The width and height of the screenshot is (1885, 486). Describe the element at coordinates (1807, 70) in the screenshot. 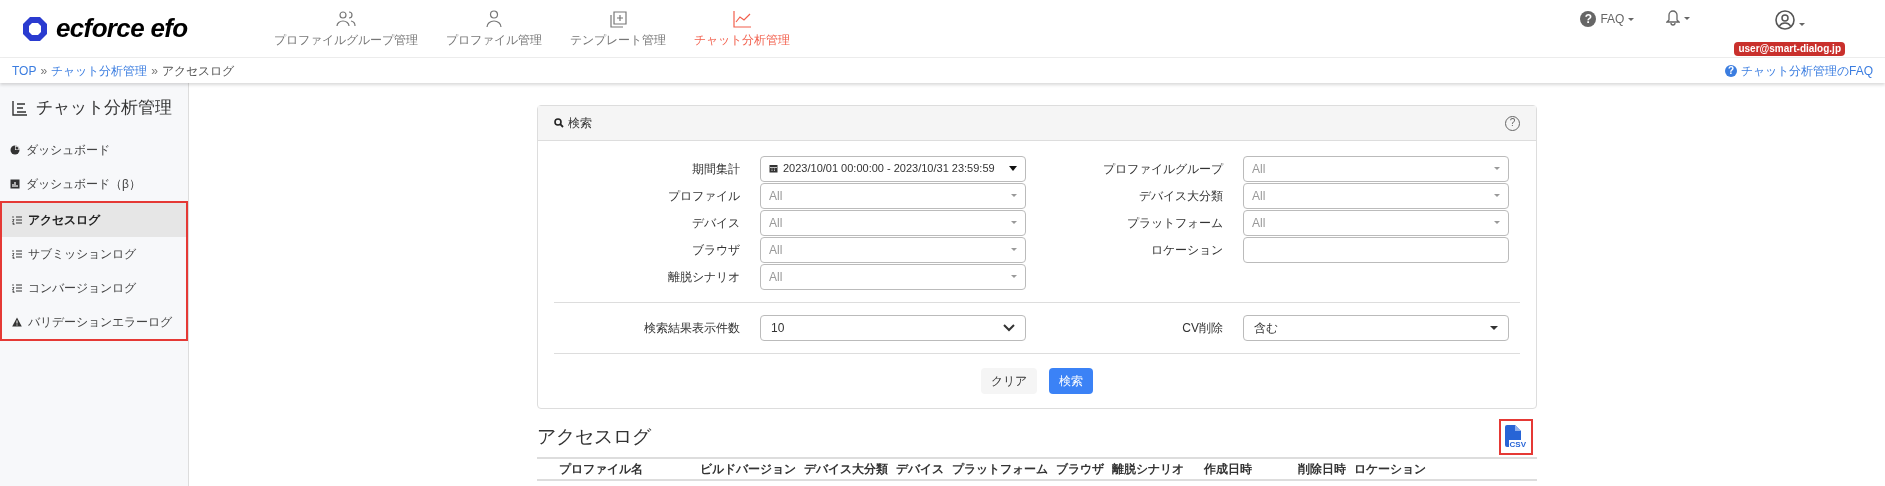

I see `faq-link: チャット分析管理のFAQ` at that location.